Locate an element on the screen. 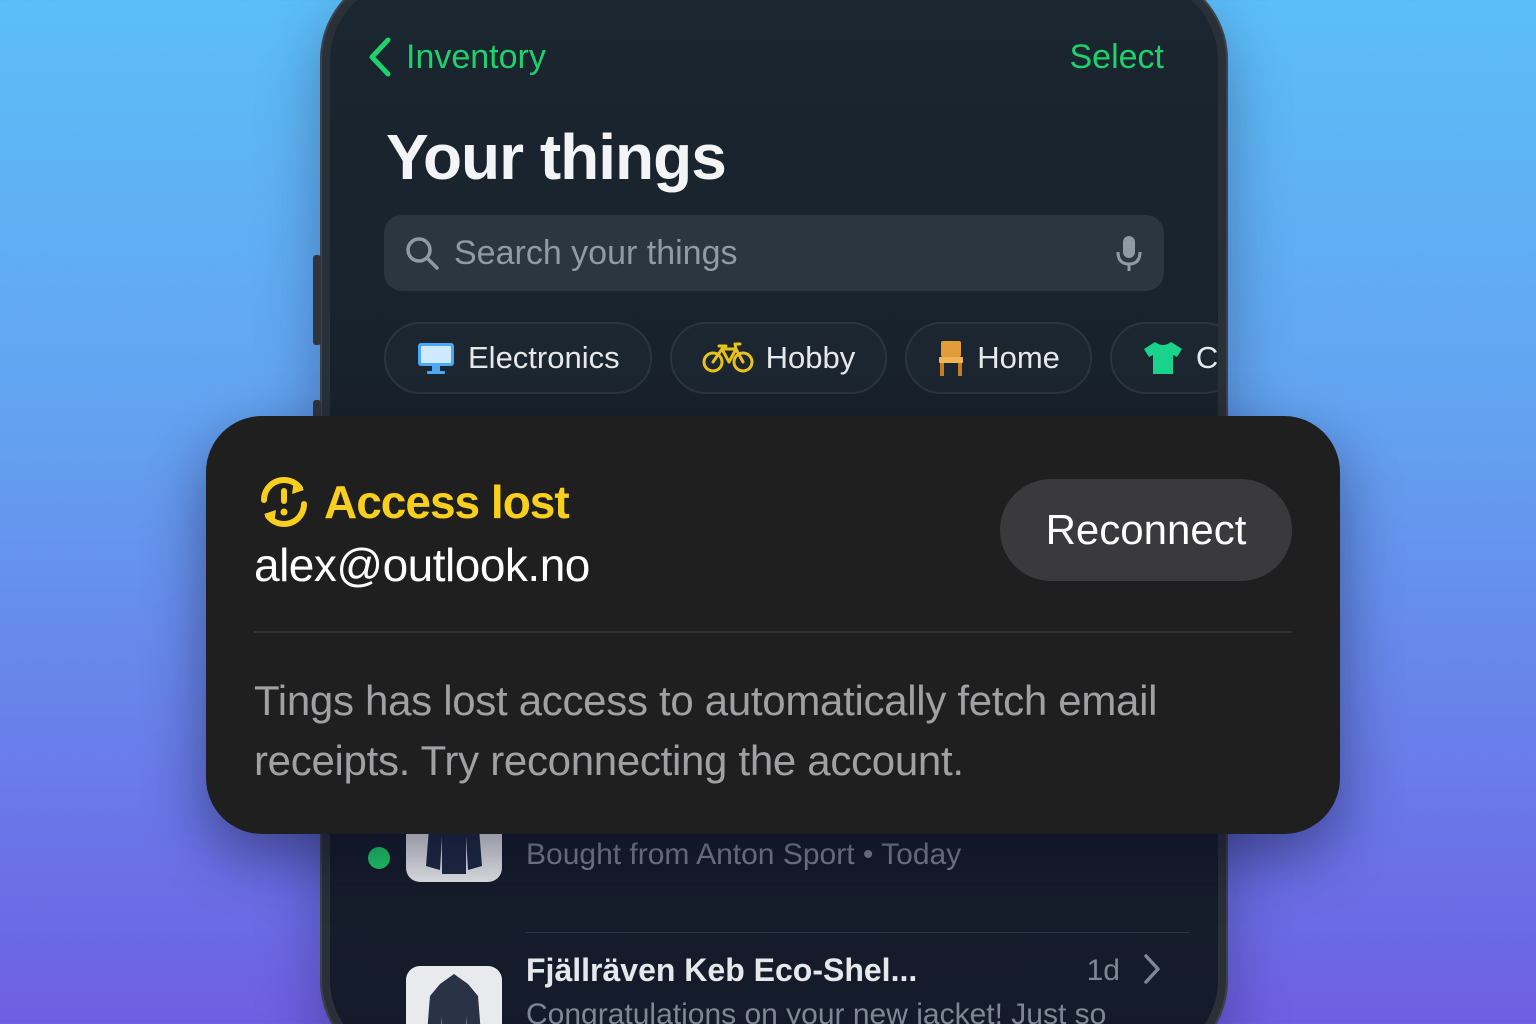 The image size is (1536, 1024). list-item-time: 1d is located at coordinates (1103, 970).